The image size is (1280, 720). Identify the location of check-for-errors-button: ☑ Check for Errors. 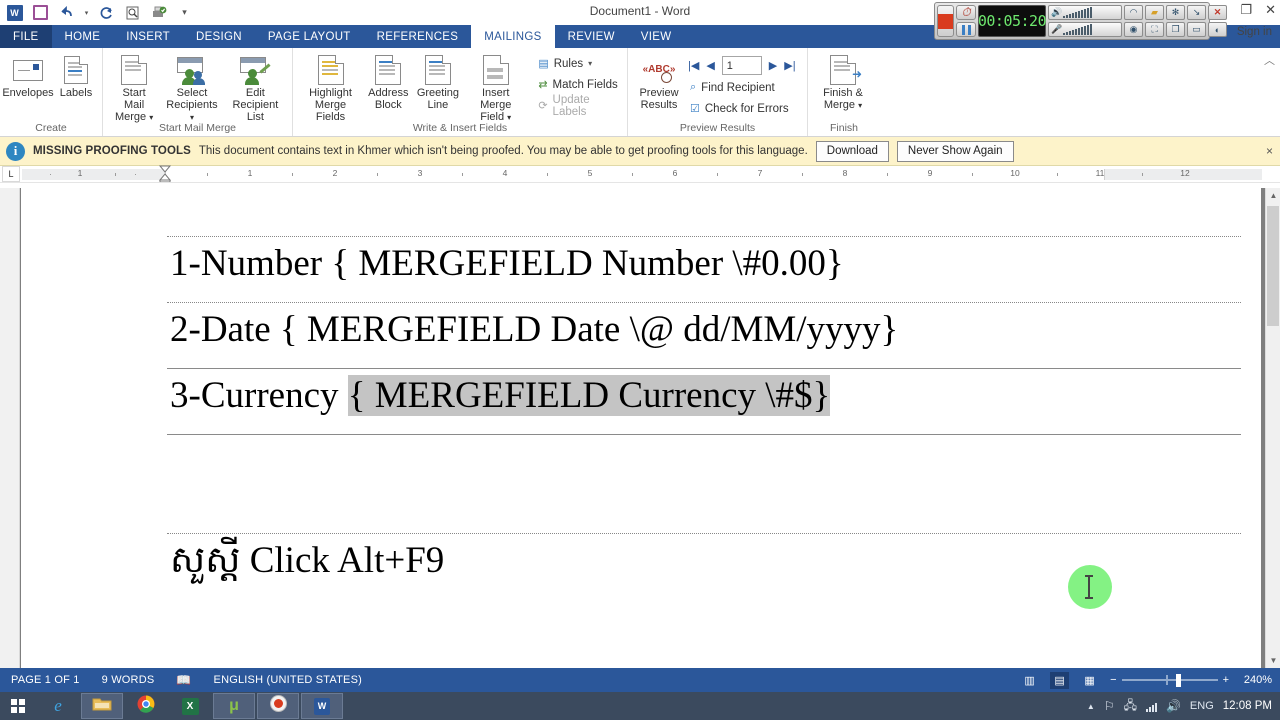
(742, 108).